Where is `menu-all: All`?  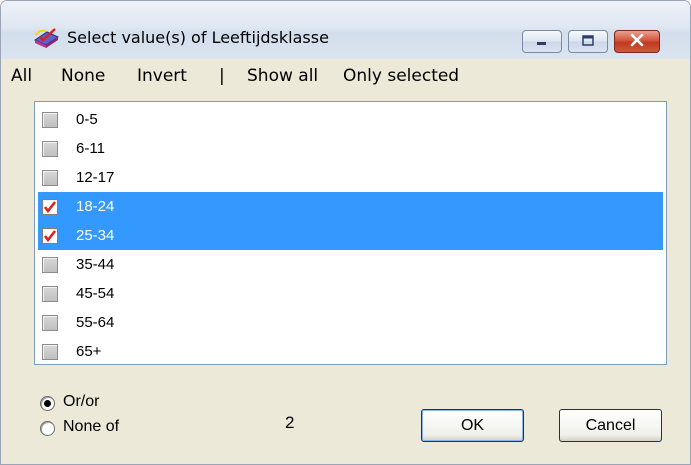 menu-all: All is located at coordinates (21, 76).